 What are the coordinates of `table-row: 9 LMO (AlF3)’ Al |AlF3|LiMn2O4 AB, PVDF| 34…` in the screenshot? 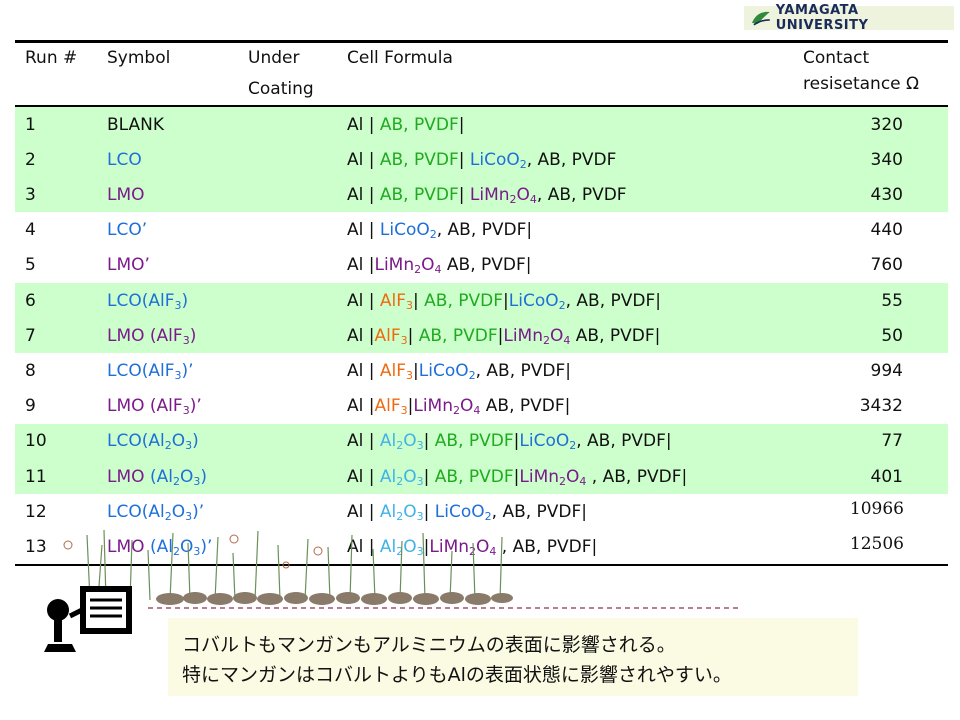 It's located at (481, 406).